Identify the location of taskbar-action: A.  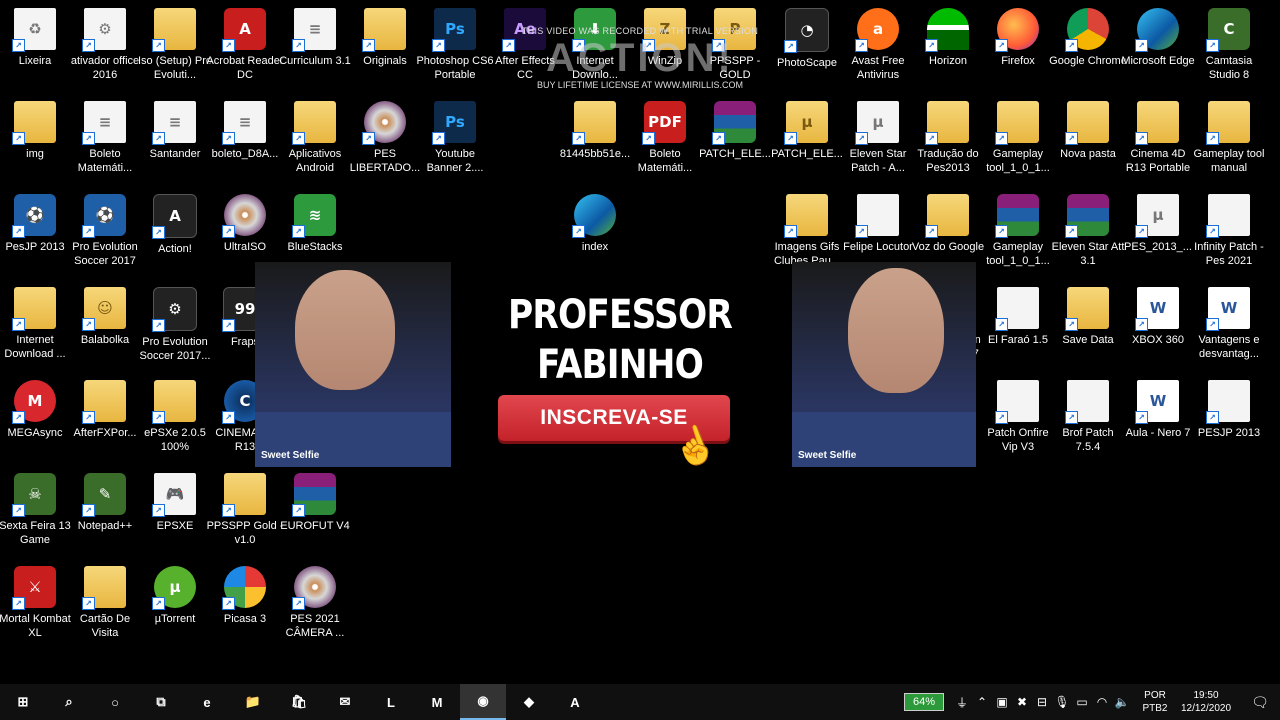
(575, 702).